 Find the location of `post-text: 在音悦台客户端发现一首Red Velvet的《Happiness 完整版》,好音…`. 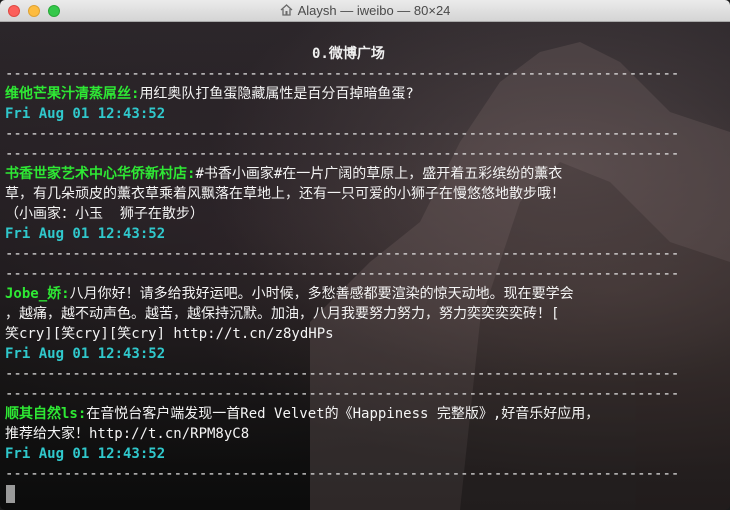

post-text: 在音悦台客户端发现一首Red Velvet的《Happiness 完整版》,好音… is located at coordinates (343, 414).